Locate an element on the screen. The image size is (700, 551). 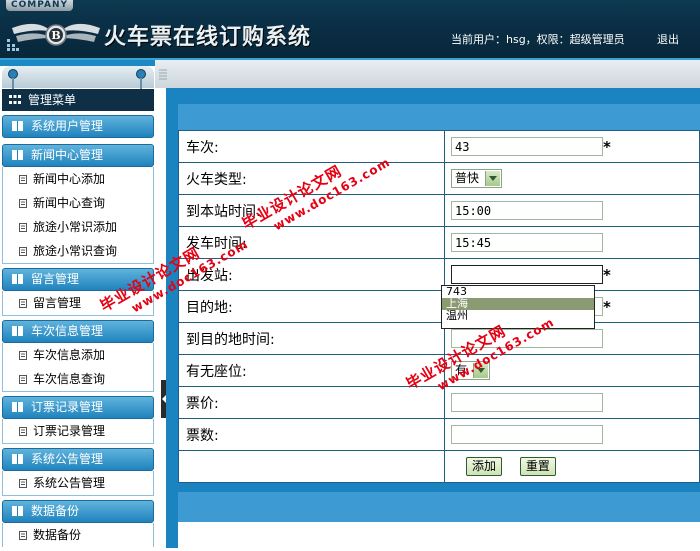
field-label: 车次: is located at coordinates (311, 146).